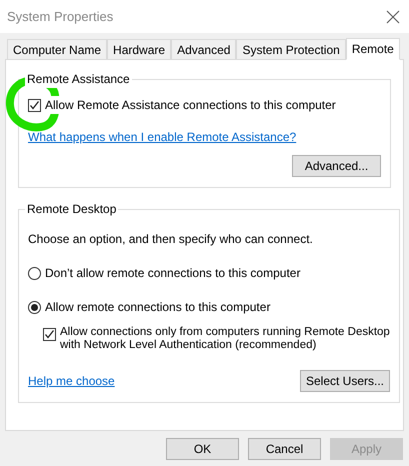 This screenshot has height=466, width=409. What do you see at coordinates (162, 137) in the screenshot?
I see `help-link: What happens when I enable Remote Assistance?` at bounding box center [162, 137].